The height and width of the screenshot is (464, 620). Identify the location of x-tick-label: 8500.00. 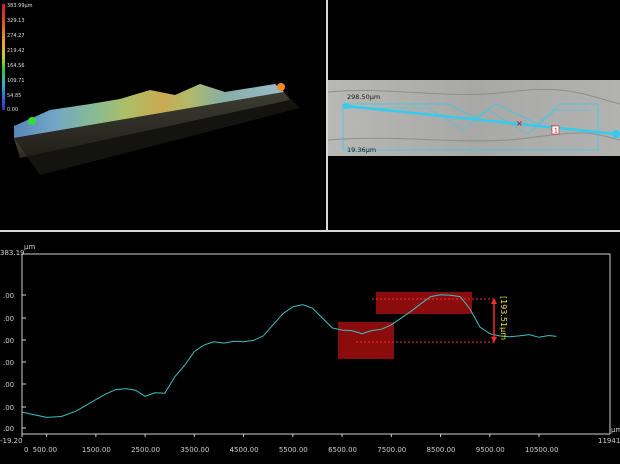
(441, 450).